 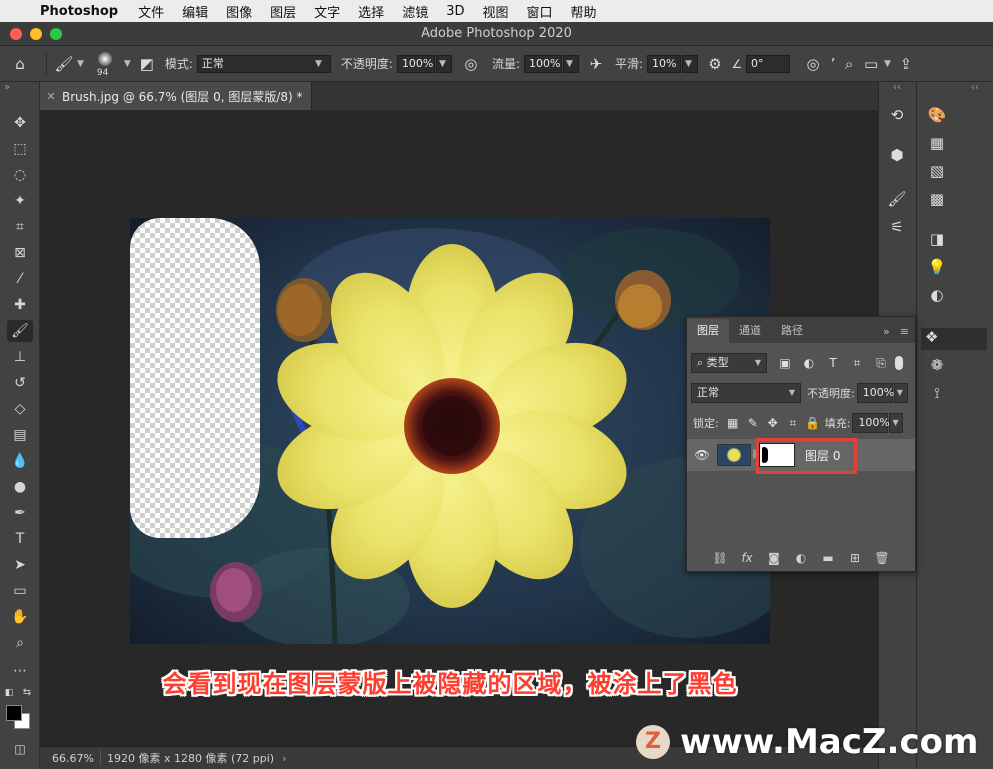 I want to click on path-selection-tool-icon: ➤, so click(x=20, y=565).